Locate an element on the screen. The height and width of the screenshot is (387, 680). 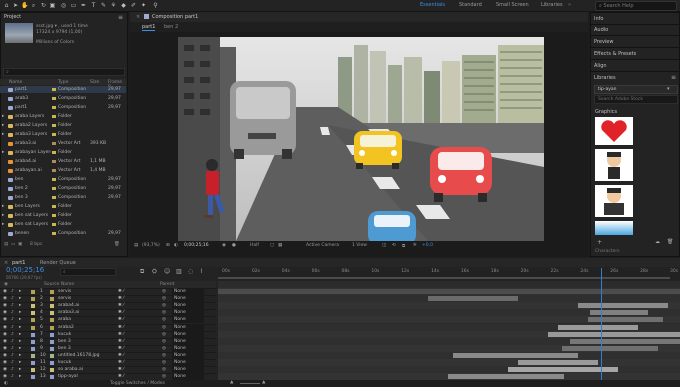
workspace-small-screen: Small Screen is located at coordinates (512, 5).